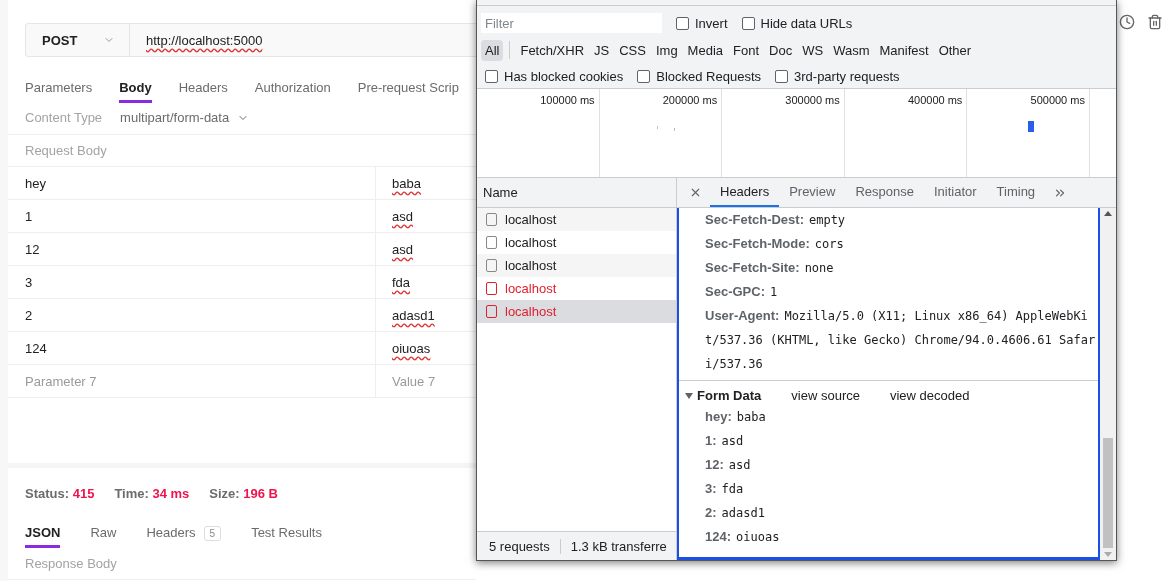  What do you see at coordinates (191, 348) in the screenshot?
I see `key-cell: 124` at bounding box center [191, 348].